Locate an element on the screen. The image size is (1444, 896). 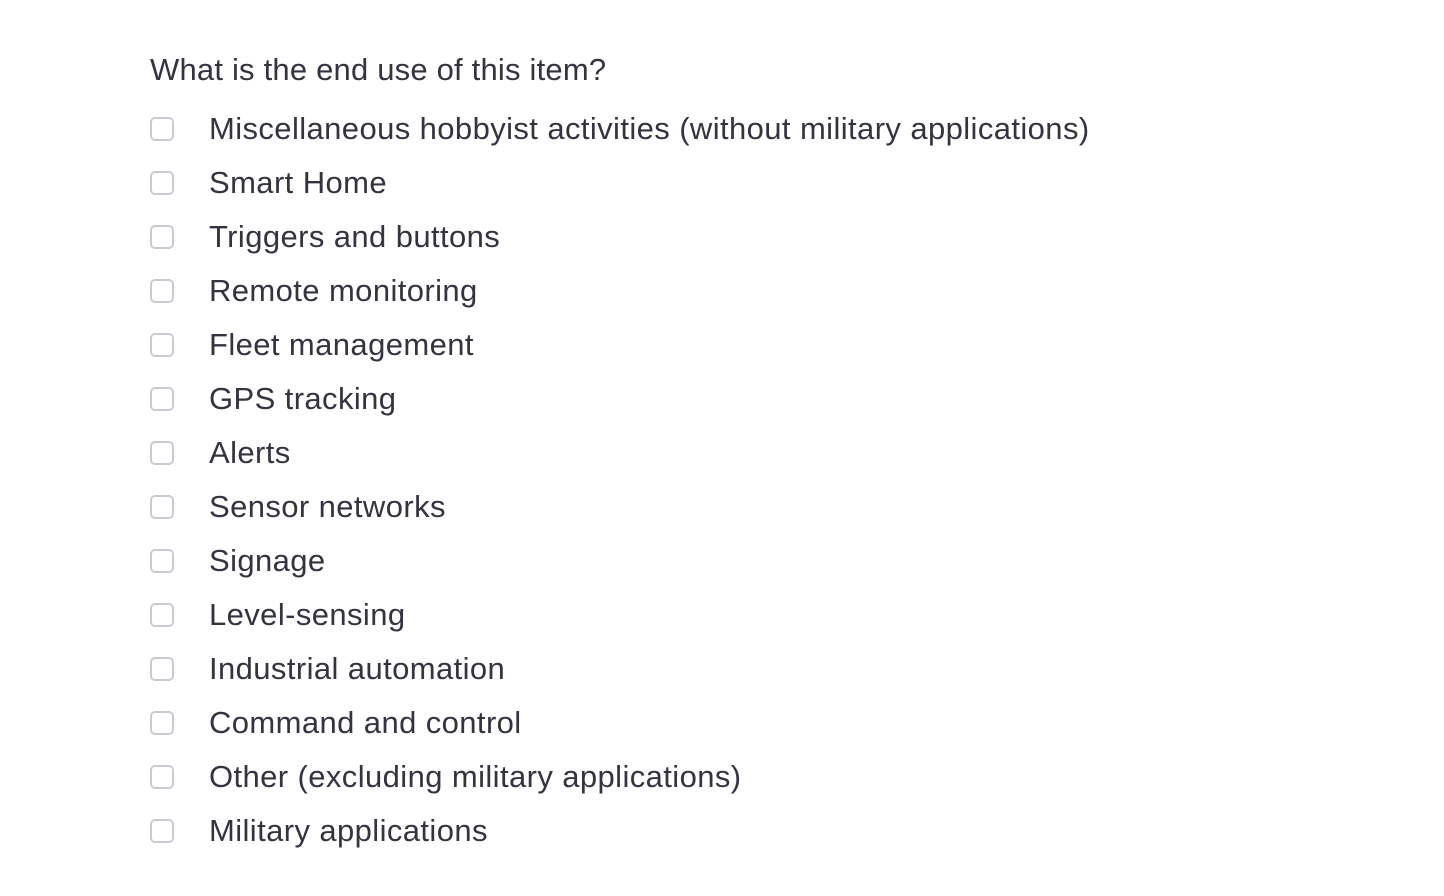
option-industrial-automation: Industrial automation is located at coordinates (780, 669).